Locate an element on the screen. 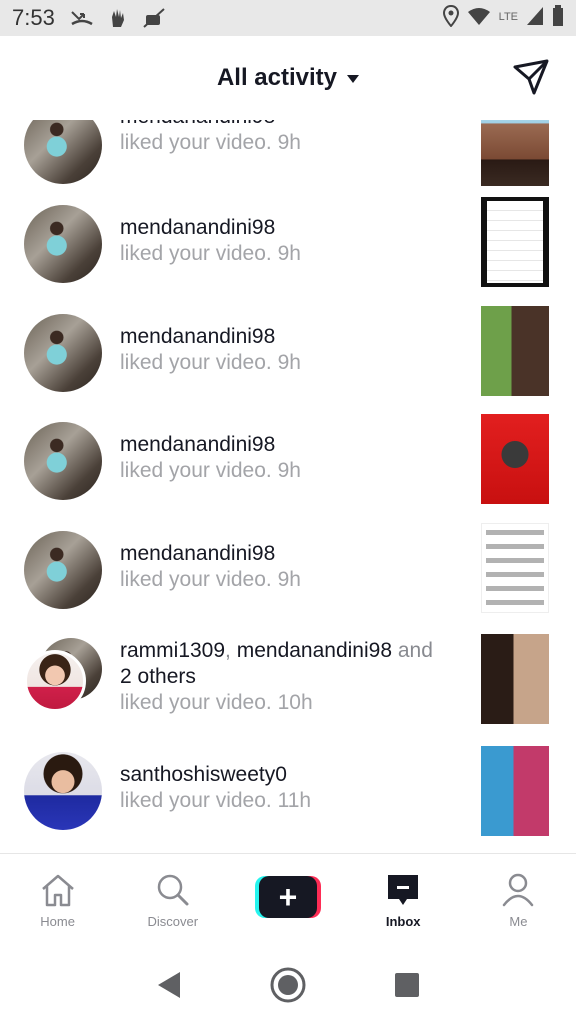 This screenshot has height=1024, width=576. recents-button is located at coordinates (407, 985).